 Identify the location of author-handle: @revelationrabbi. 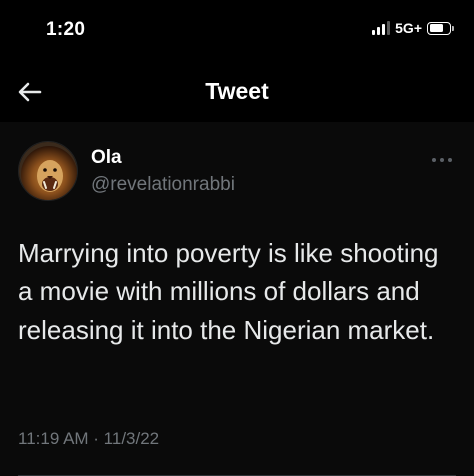
(163, 185).